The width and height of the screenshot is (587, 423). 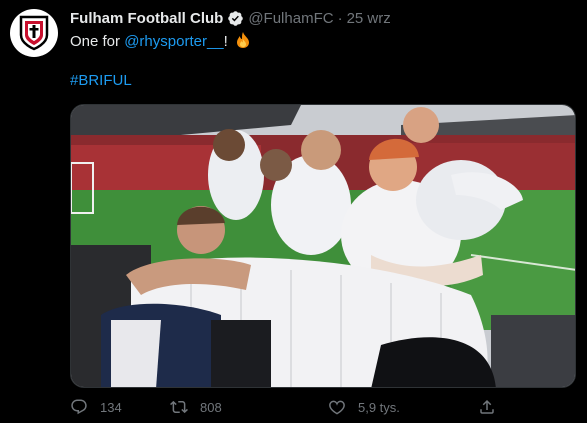 I want to click on like-button: 5,9 tys., so click(x=364, y=407).